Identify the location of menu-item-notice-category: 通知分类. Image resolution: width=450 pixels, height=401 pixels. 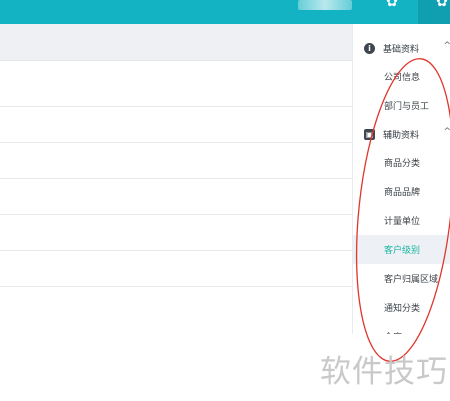
(401, 307).